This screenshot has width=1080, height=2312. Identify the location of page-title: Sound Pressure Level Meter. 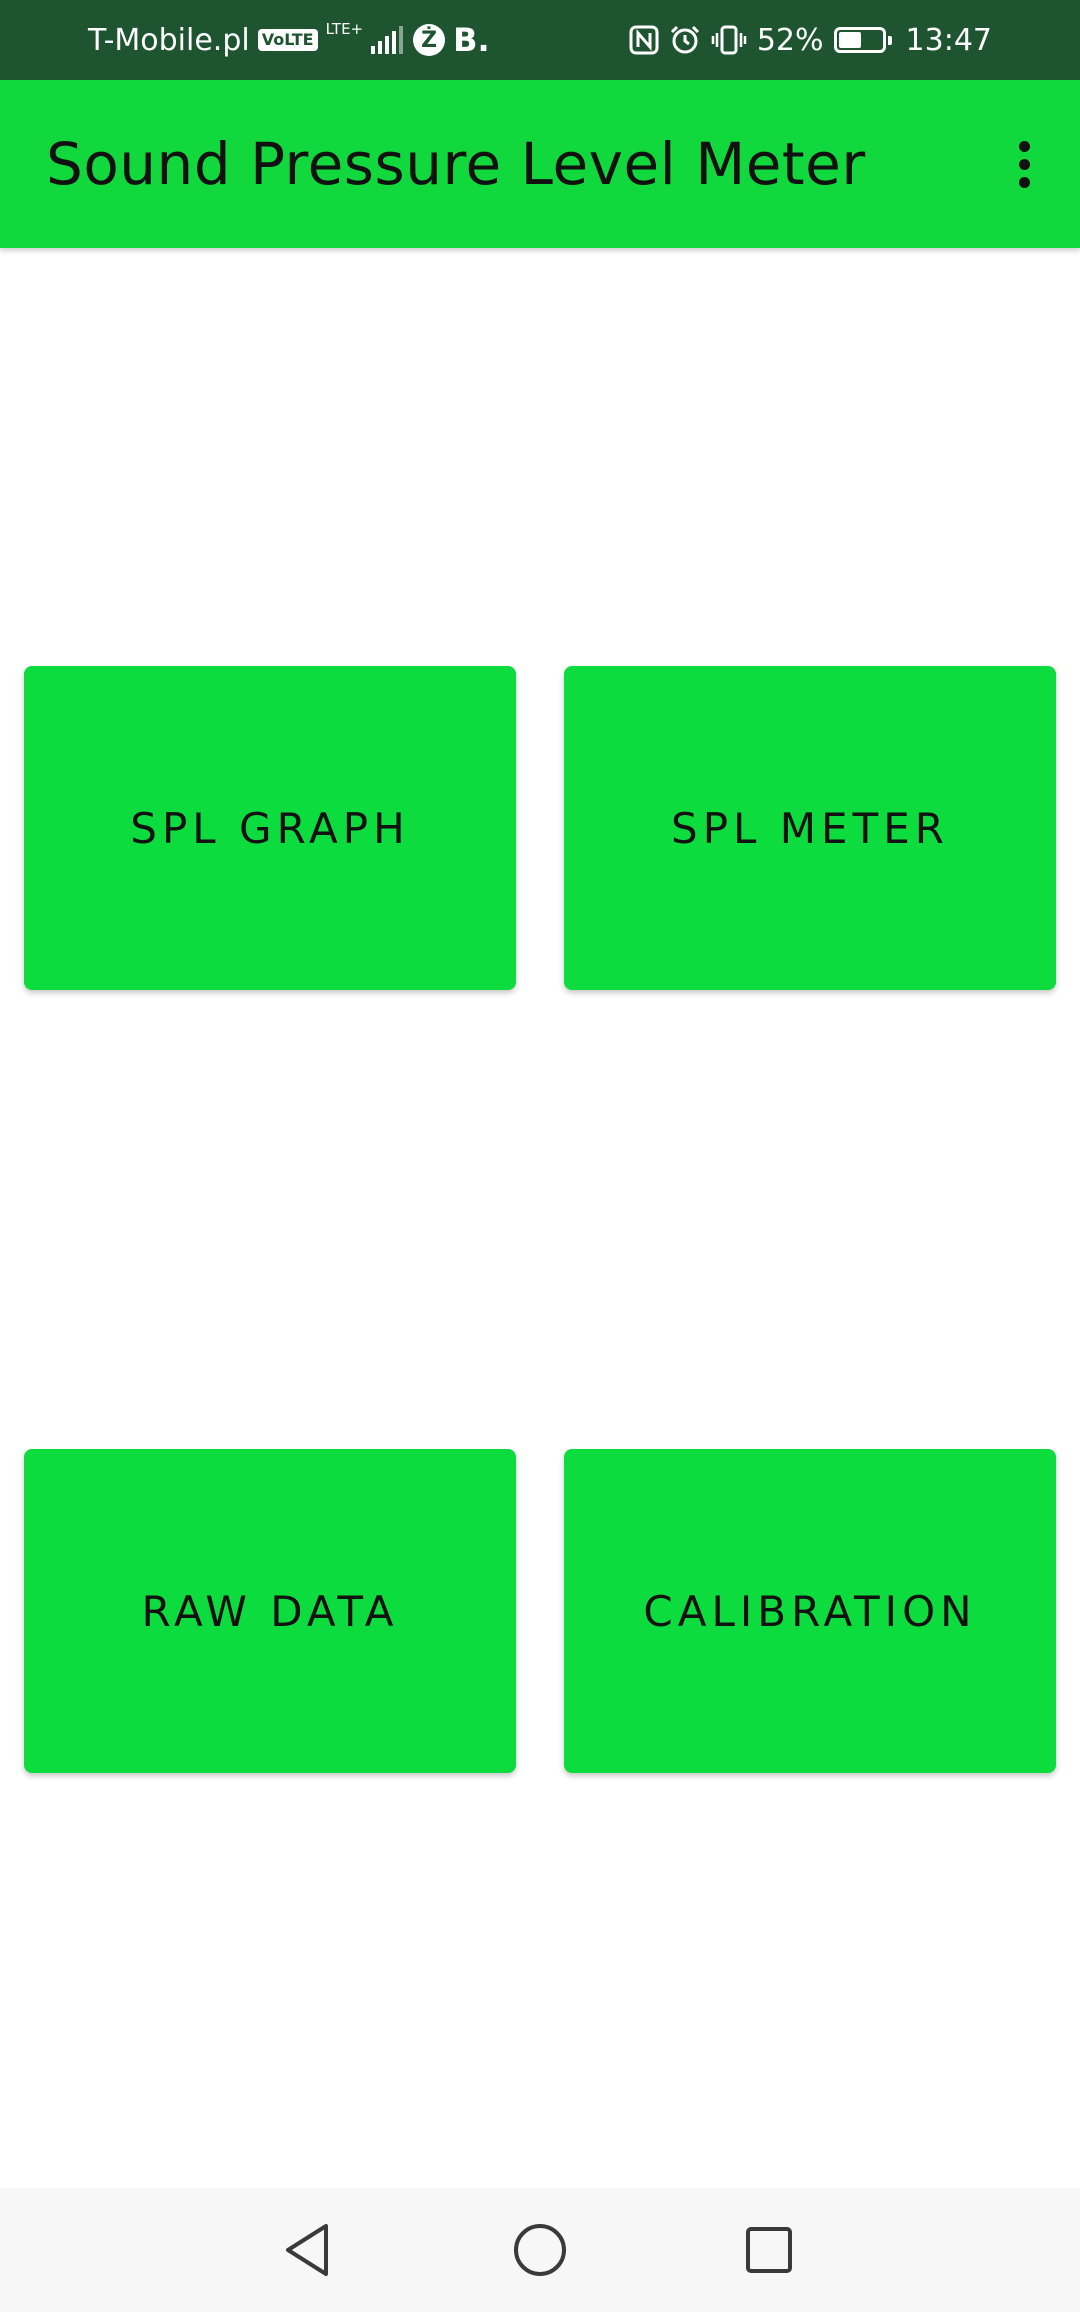
(456, 164).